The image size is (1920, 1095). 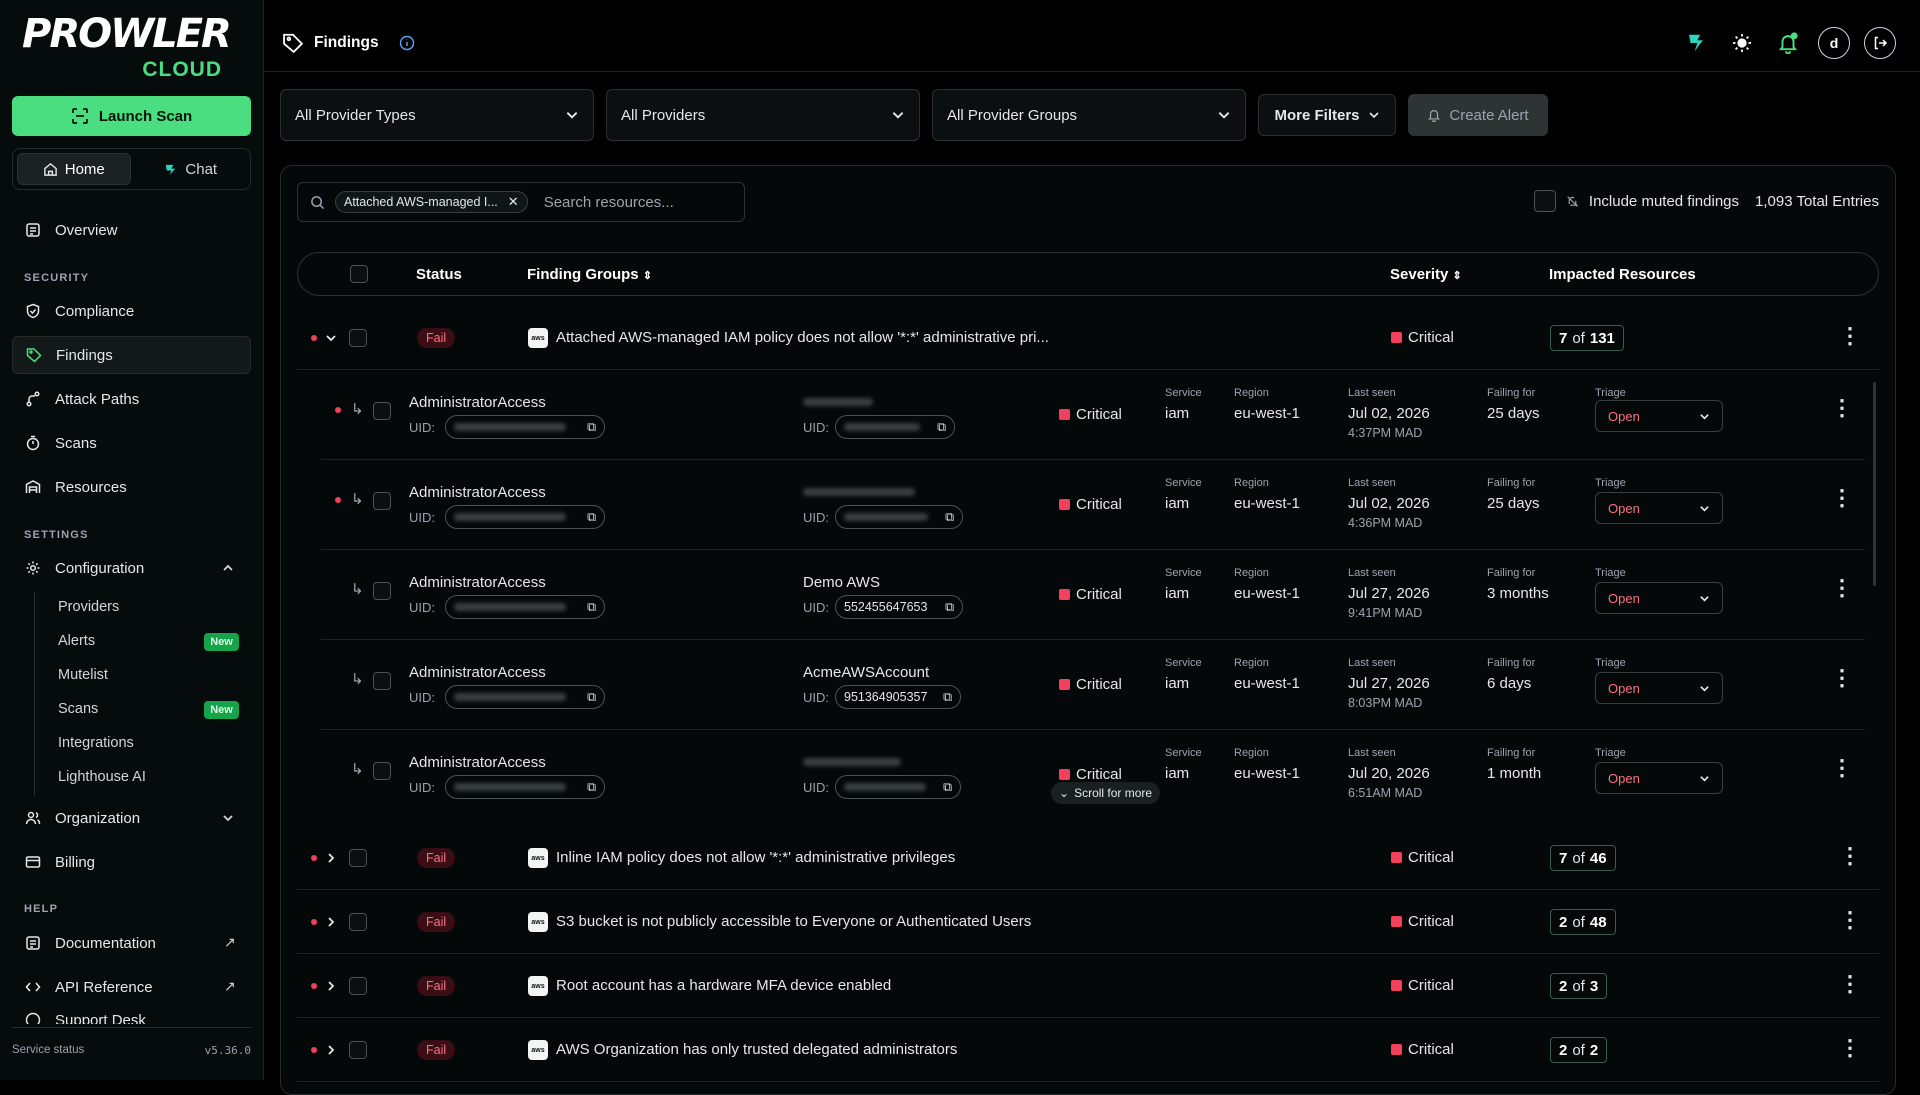 What do you see at coordinates (1579, 1050) in the screenshot?
I see `impacted-resources-count: 2 of 2` at bounding box center [1579, 1050].